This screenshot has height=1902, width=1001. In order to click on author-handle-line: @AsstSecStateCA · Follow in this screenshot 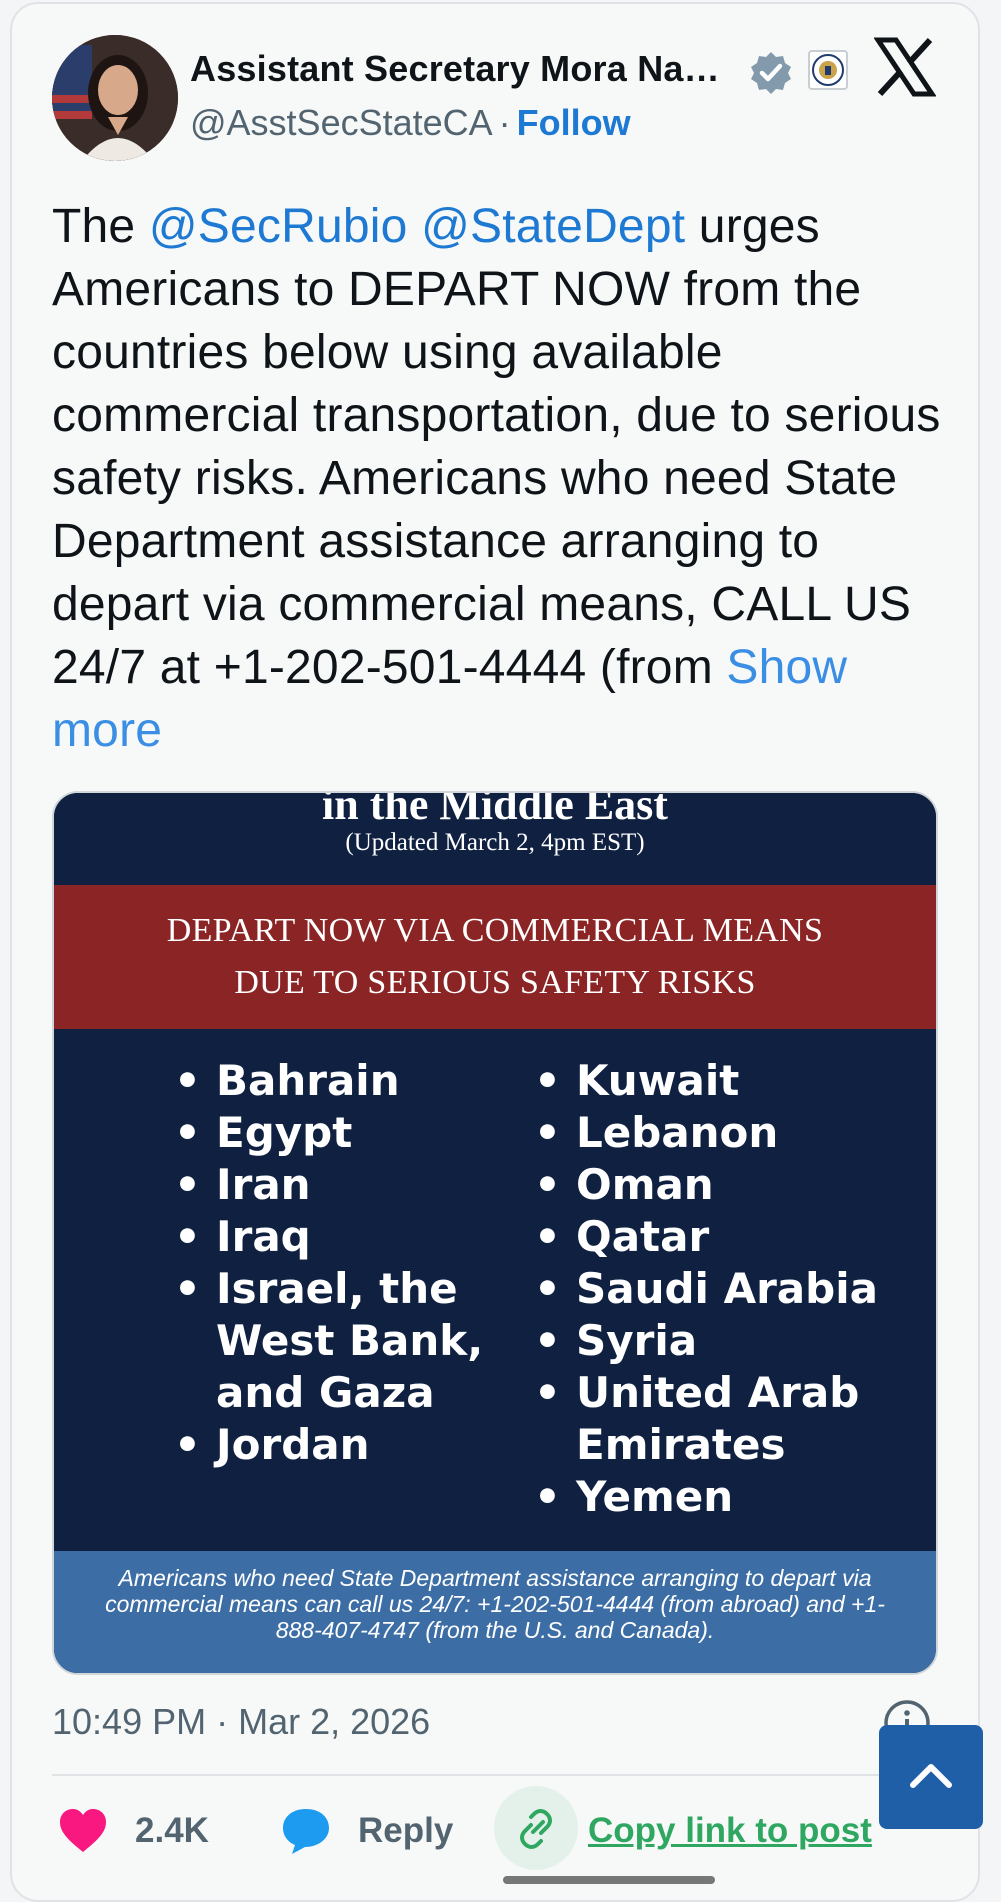, I will do `click(410, 123)`.